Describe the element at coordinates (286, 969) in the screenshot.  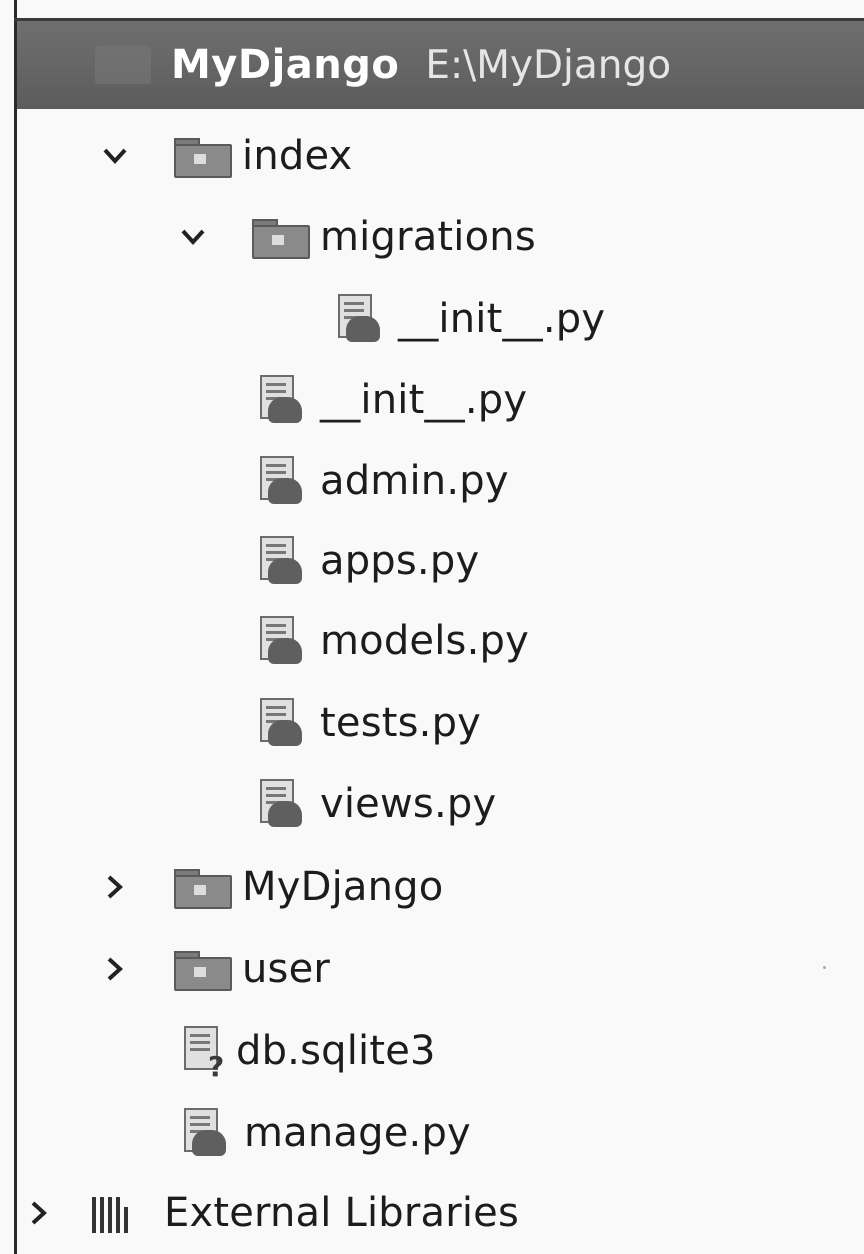
I see `tree-item-label: user` at that location.